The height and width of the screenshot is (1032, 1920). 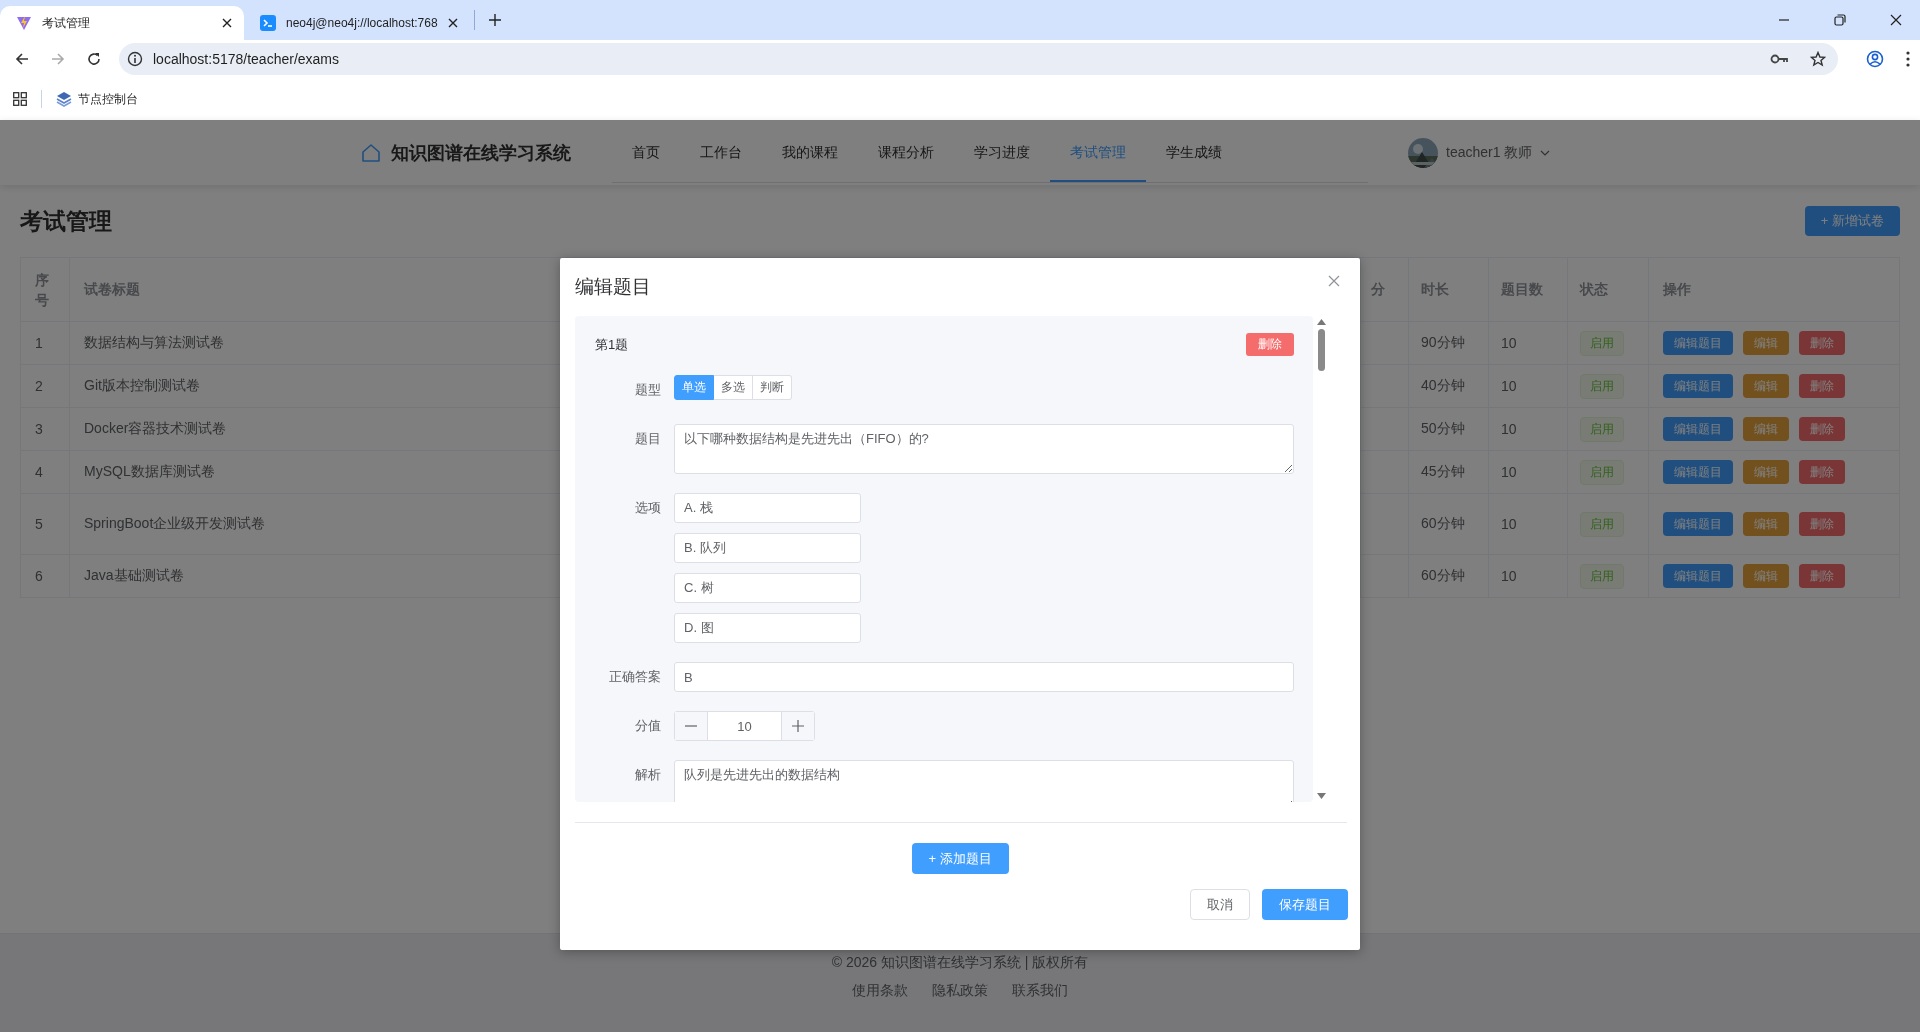 What do you see at coordinates (1305, 904) in the screenshot?
I see `save-button: 保存题目` at bounding box center [1305, 904].